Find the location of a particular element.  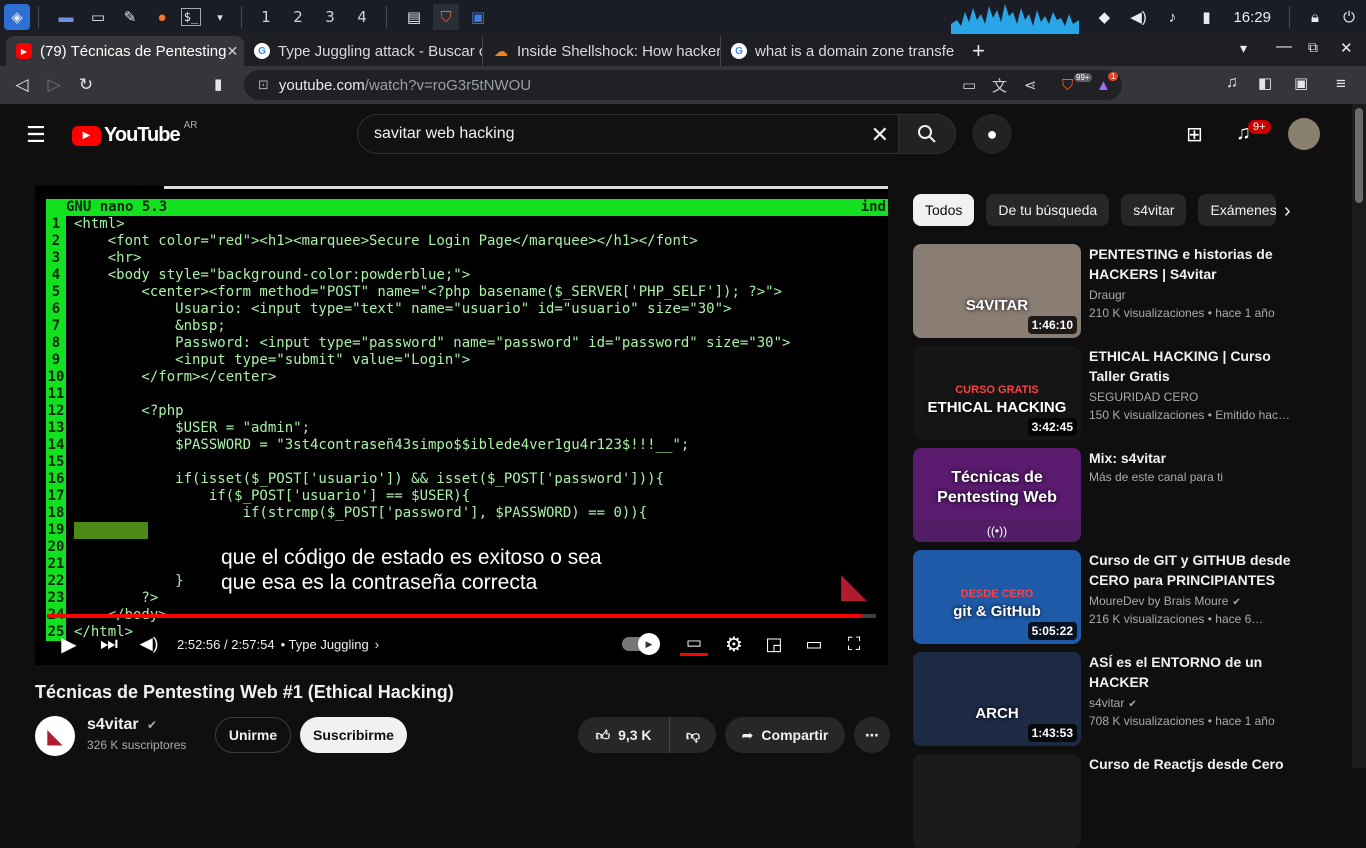

create-video-icon: ⊞ is located at coordinates (1194, 134).